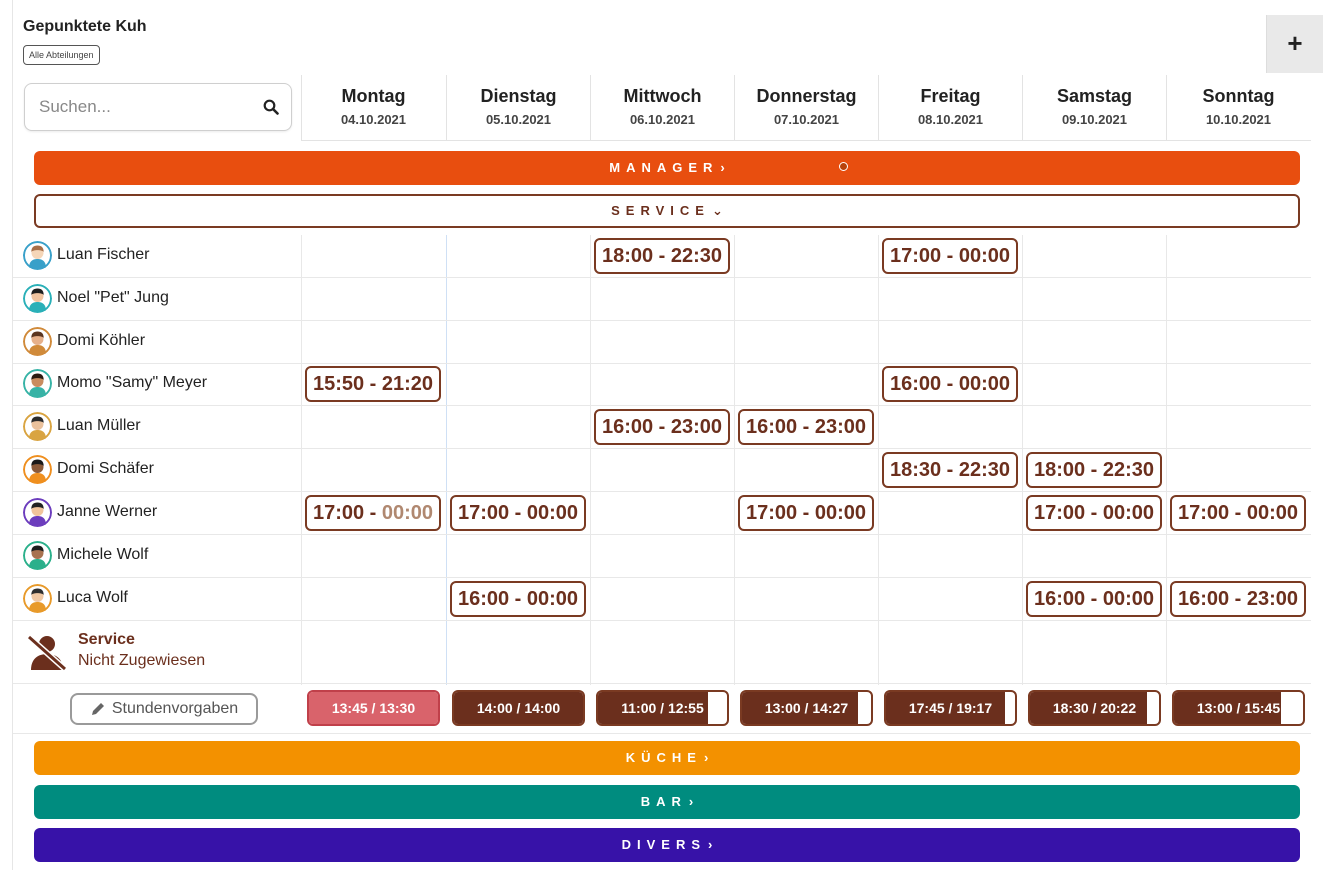  I want to click on unassigned-row: Service Nicht Zugewiesen, so click(662, 653).